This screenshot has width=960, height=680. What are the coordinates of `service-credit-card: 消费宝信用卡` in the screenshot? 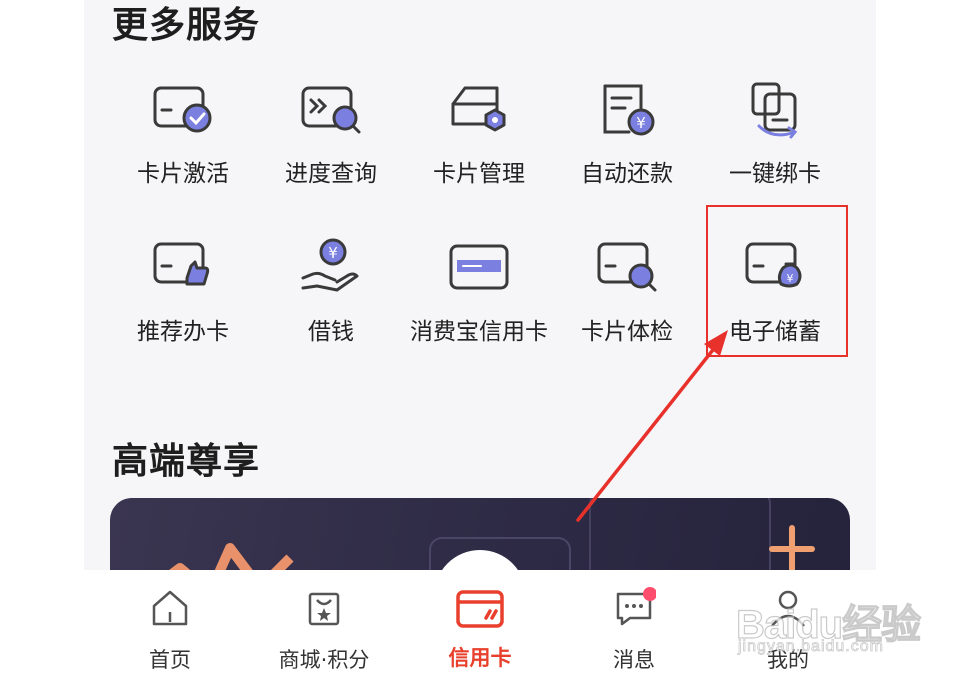 It's located at (479, 302).